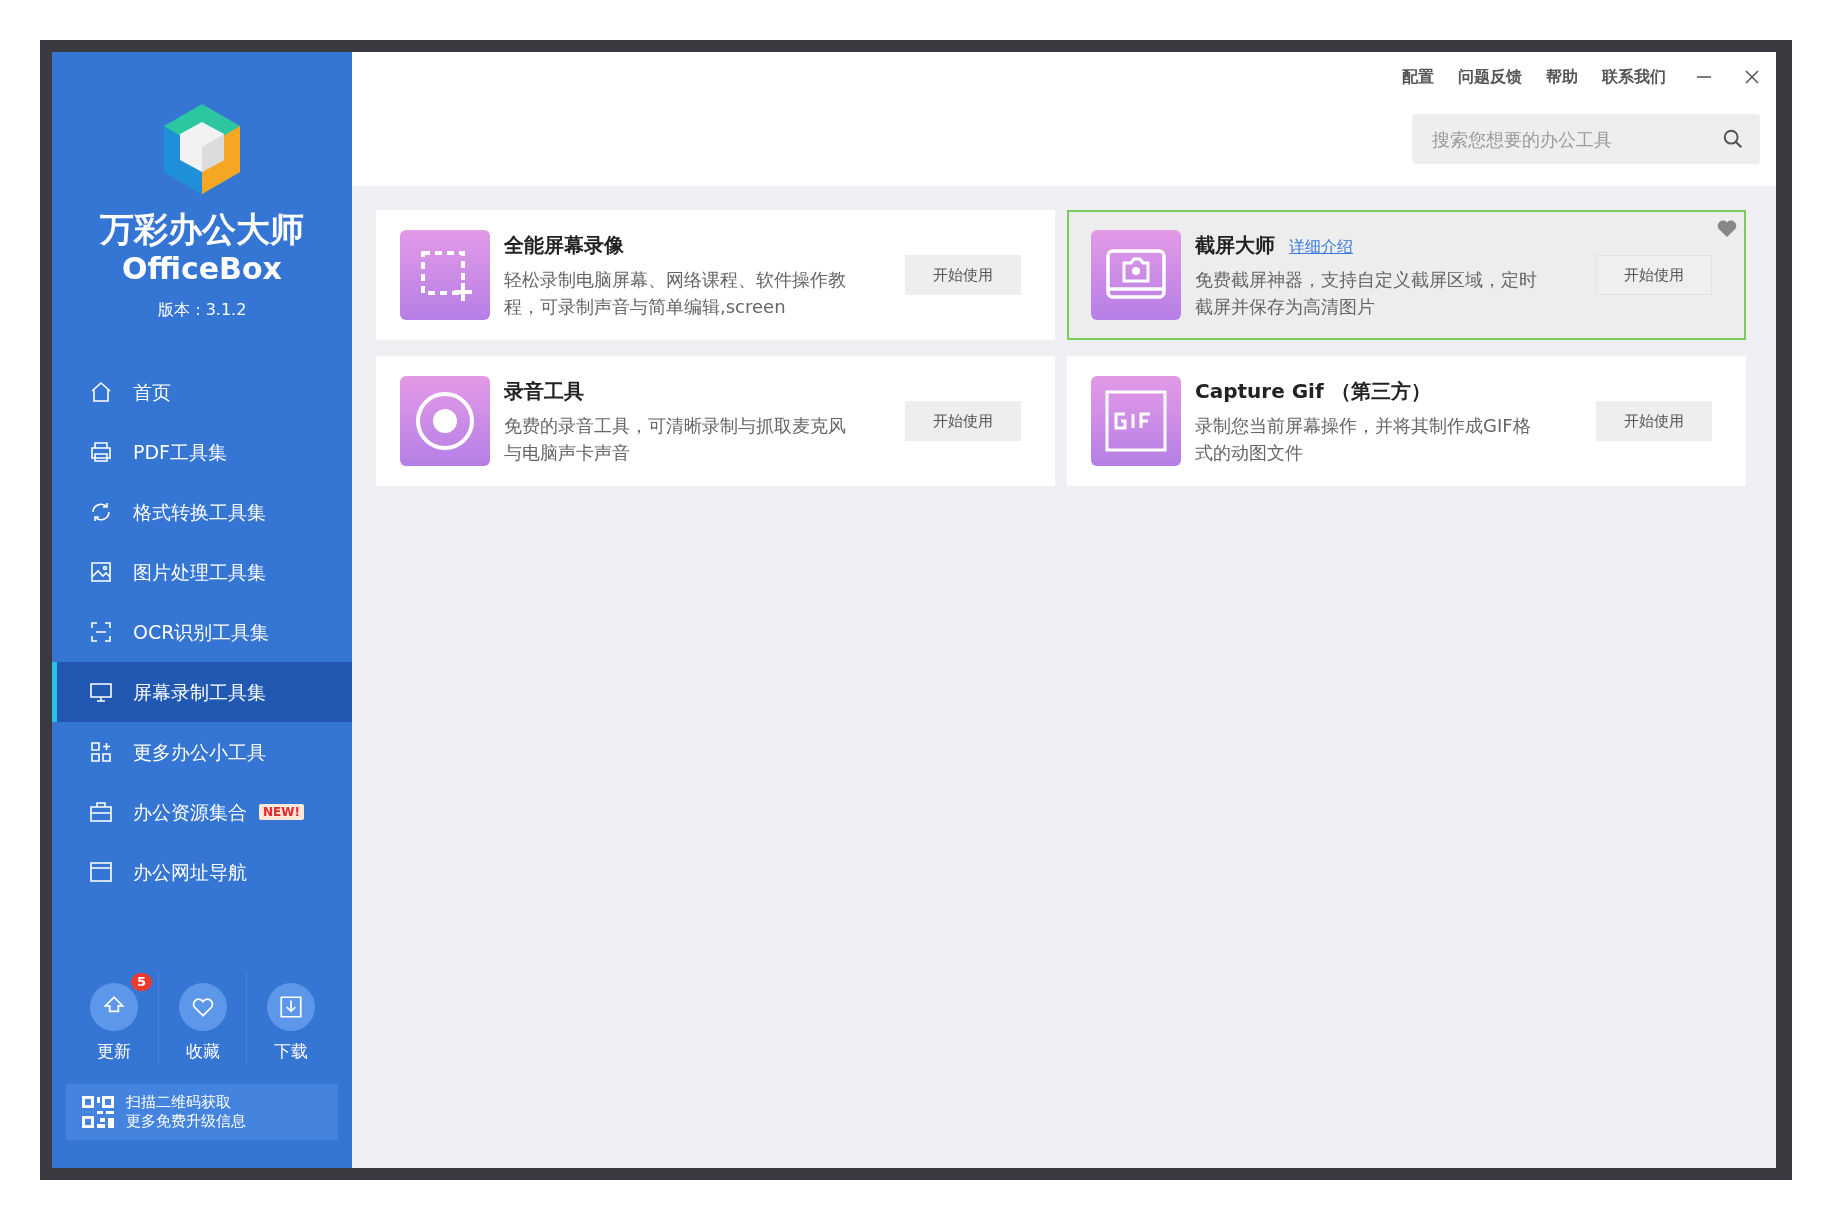 This screenshot has height=1220, width=1832. Describe the element at coordinates (1634, 77) in the screenshot. I see `top-menu-link: 联系我们` at that location.